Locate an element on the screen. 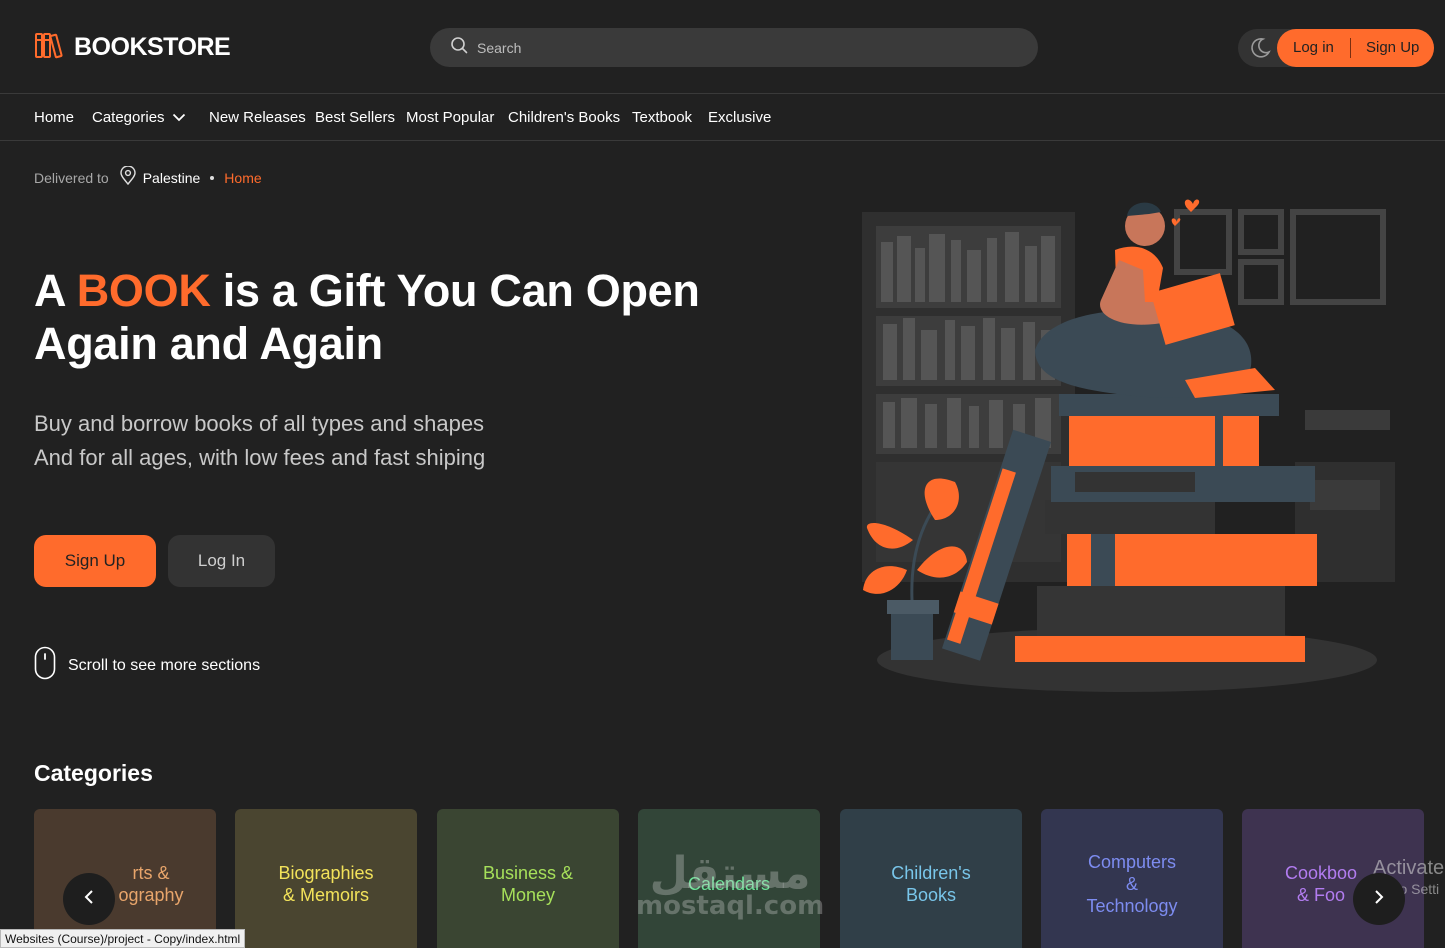 The height and width of the screenshot is (948, 1445). nav-item-most-popular: Most Popular is located at coordinates (450, 117).